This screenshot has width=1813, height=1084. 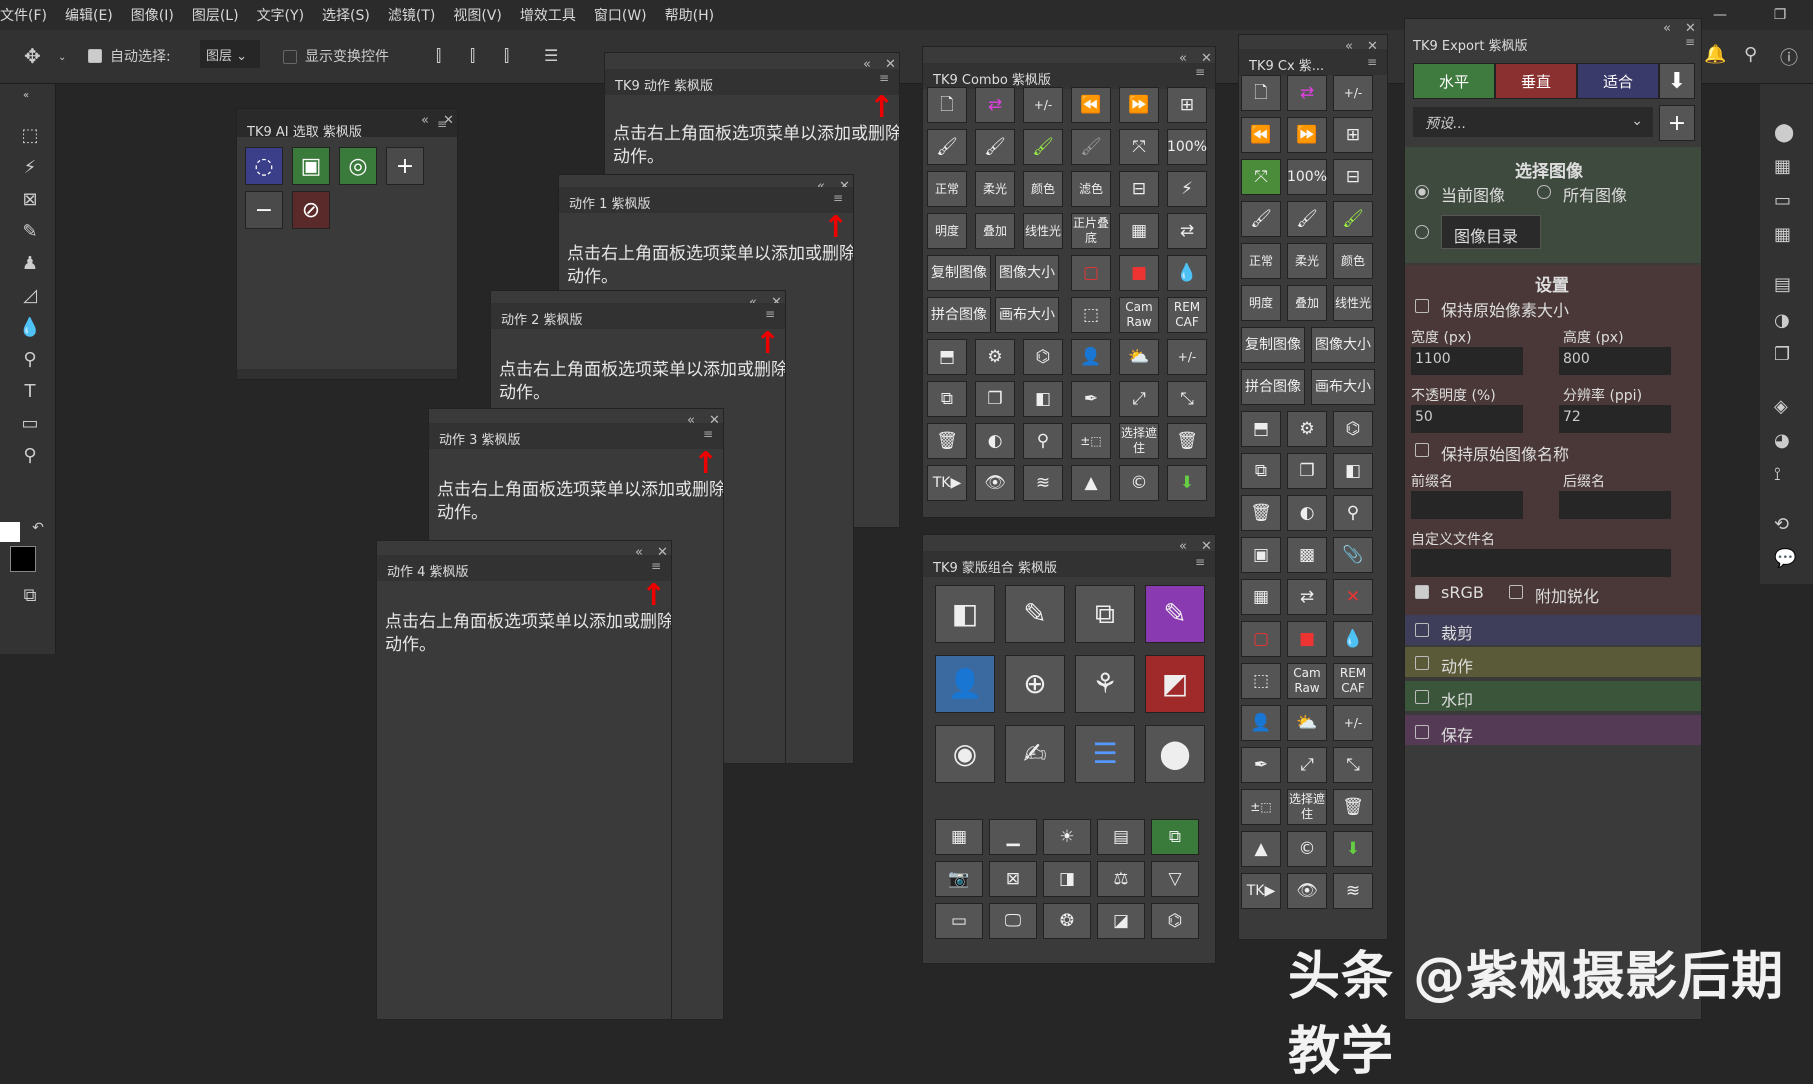 I want to click on align-left-icon: ⫿, so click(x=438, y=56).